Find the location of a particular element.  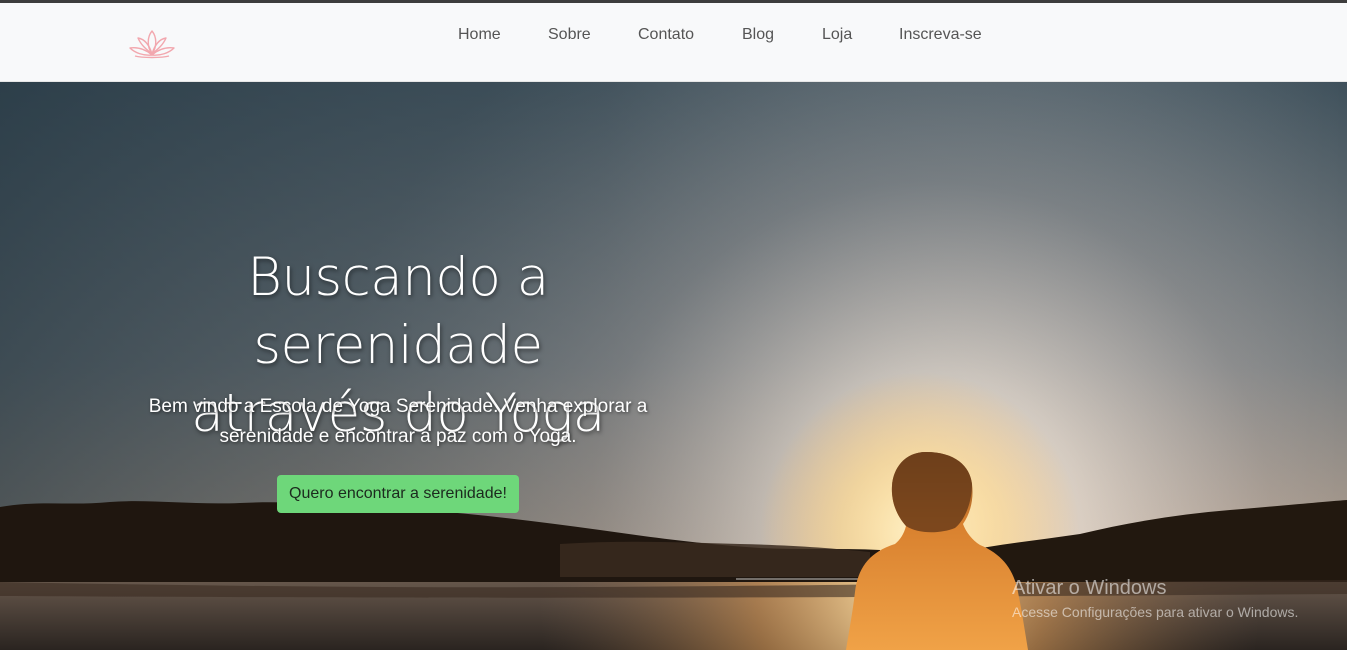

nav-link-loja: Loja is located at coordinates (837, 35).